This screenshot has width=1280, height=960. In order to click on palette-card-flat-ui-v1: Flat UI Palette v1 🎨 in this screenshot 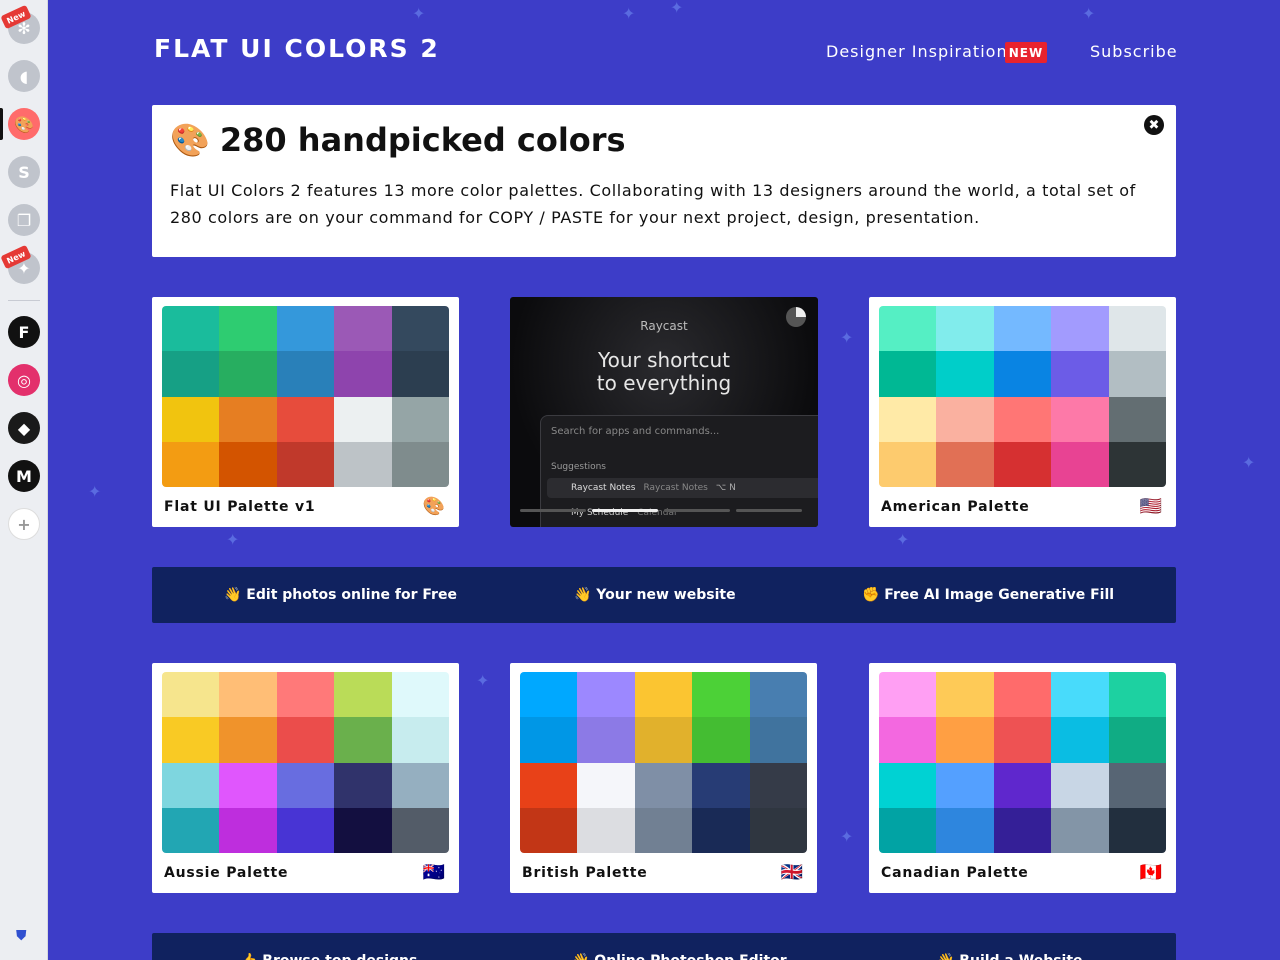, I will do `click(305, 412)`.